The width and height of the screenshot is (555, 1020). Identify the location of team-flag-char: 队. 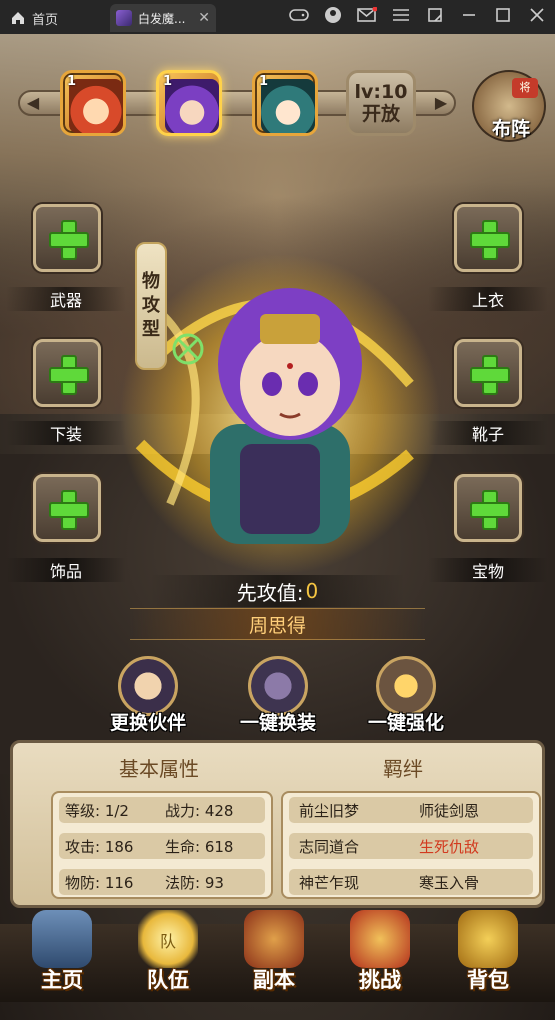
(168, 941).